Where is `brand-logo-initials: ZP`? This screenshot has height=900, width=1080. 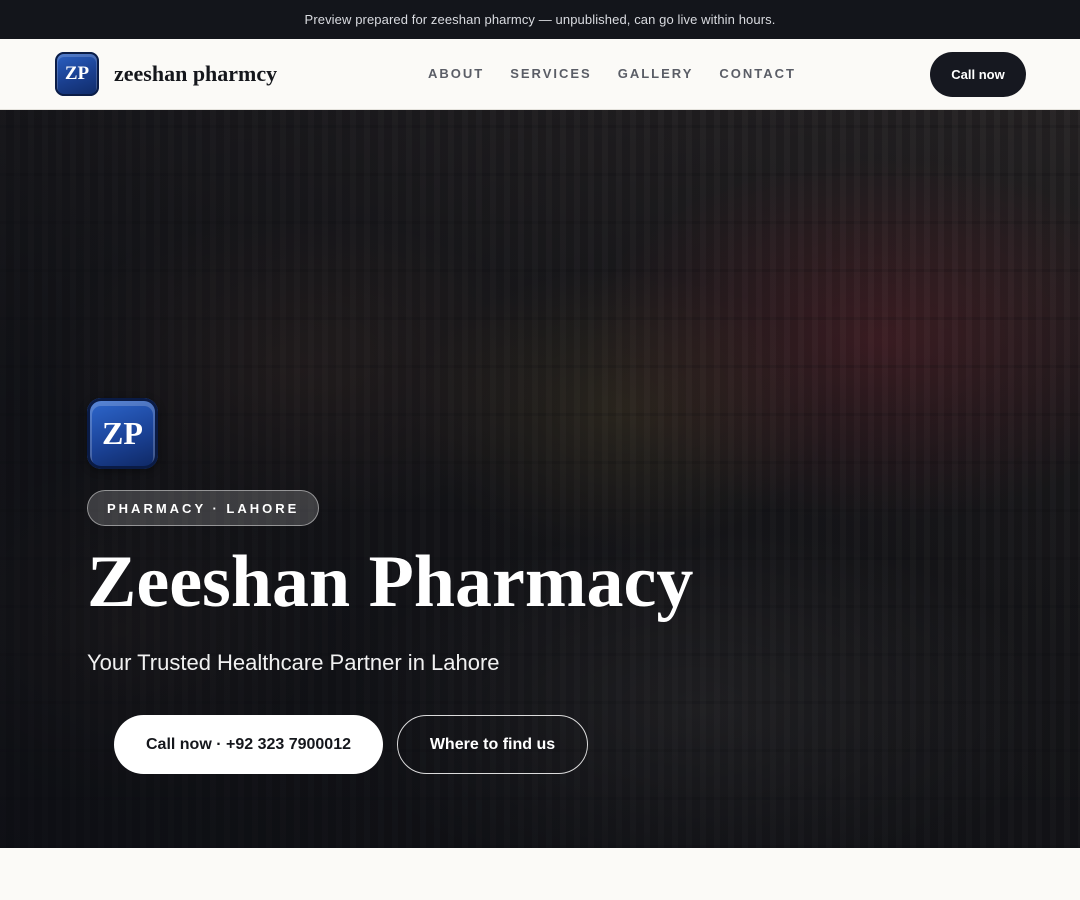 brand-logo-initials: ZP is located at coordinates (77, 73).